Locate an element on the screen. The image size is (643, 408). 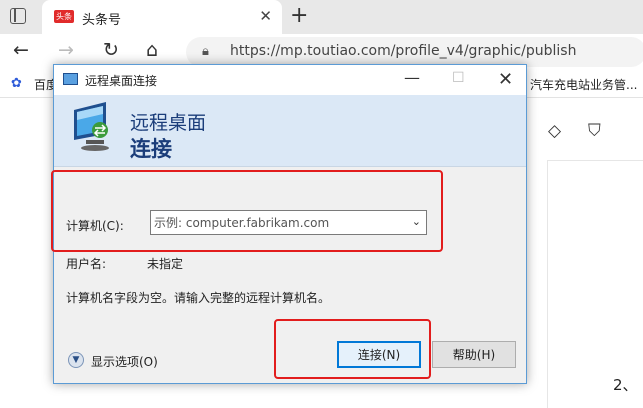
info-text: 计算机名字段为空。请输入完整的远程计算机名。 is located at coordinates (198, 298).